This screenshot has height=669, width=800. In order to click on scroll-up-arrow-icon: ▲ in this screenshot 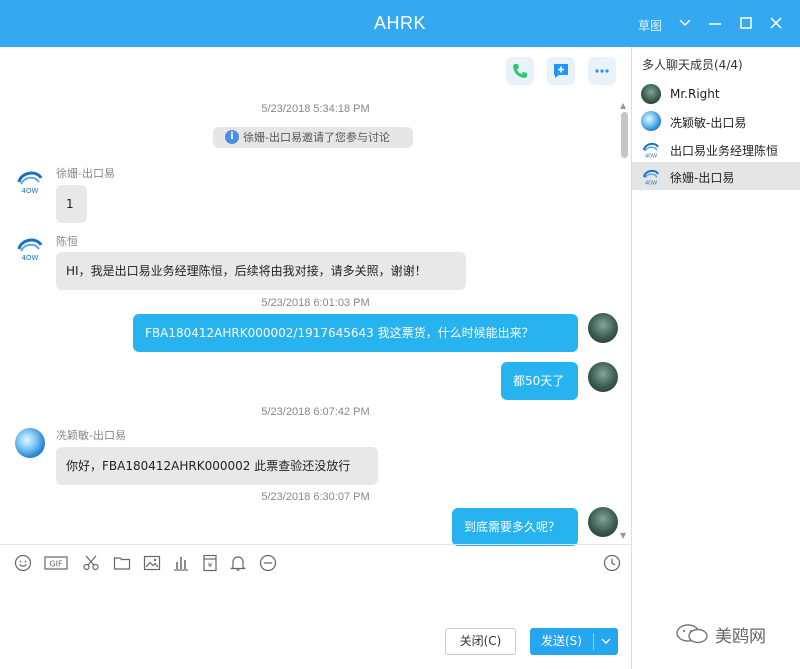, I will do `click(623, 105)`.